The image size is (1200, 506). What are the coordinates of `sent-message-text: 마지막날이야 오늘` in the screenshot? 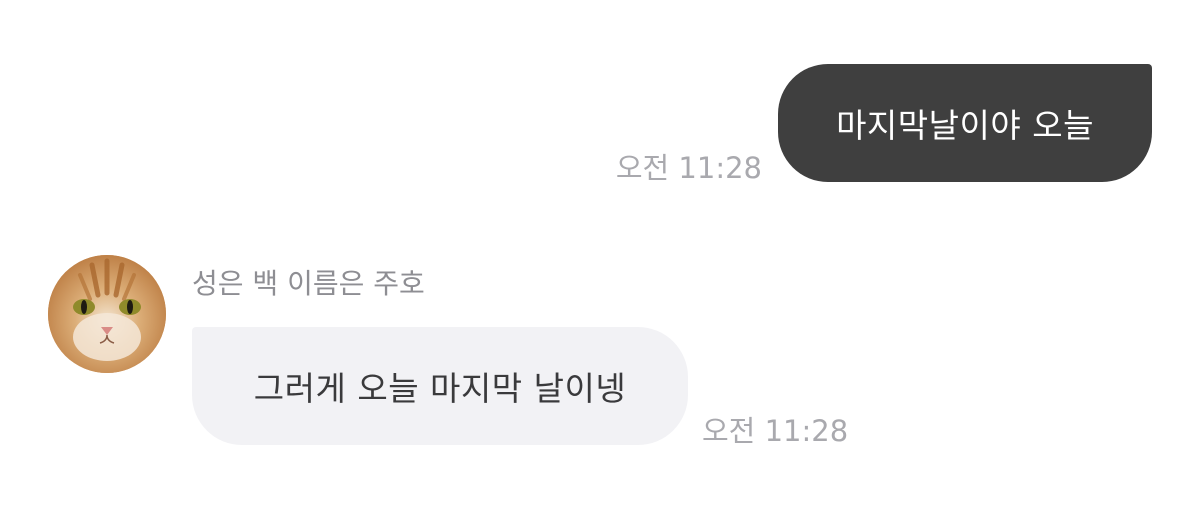 It's located at (965, 125).